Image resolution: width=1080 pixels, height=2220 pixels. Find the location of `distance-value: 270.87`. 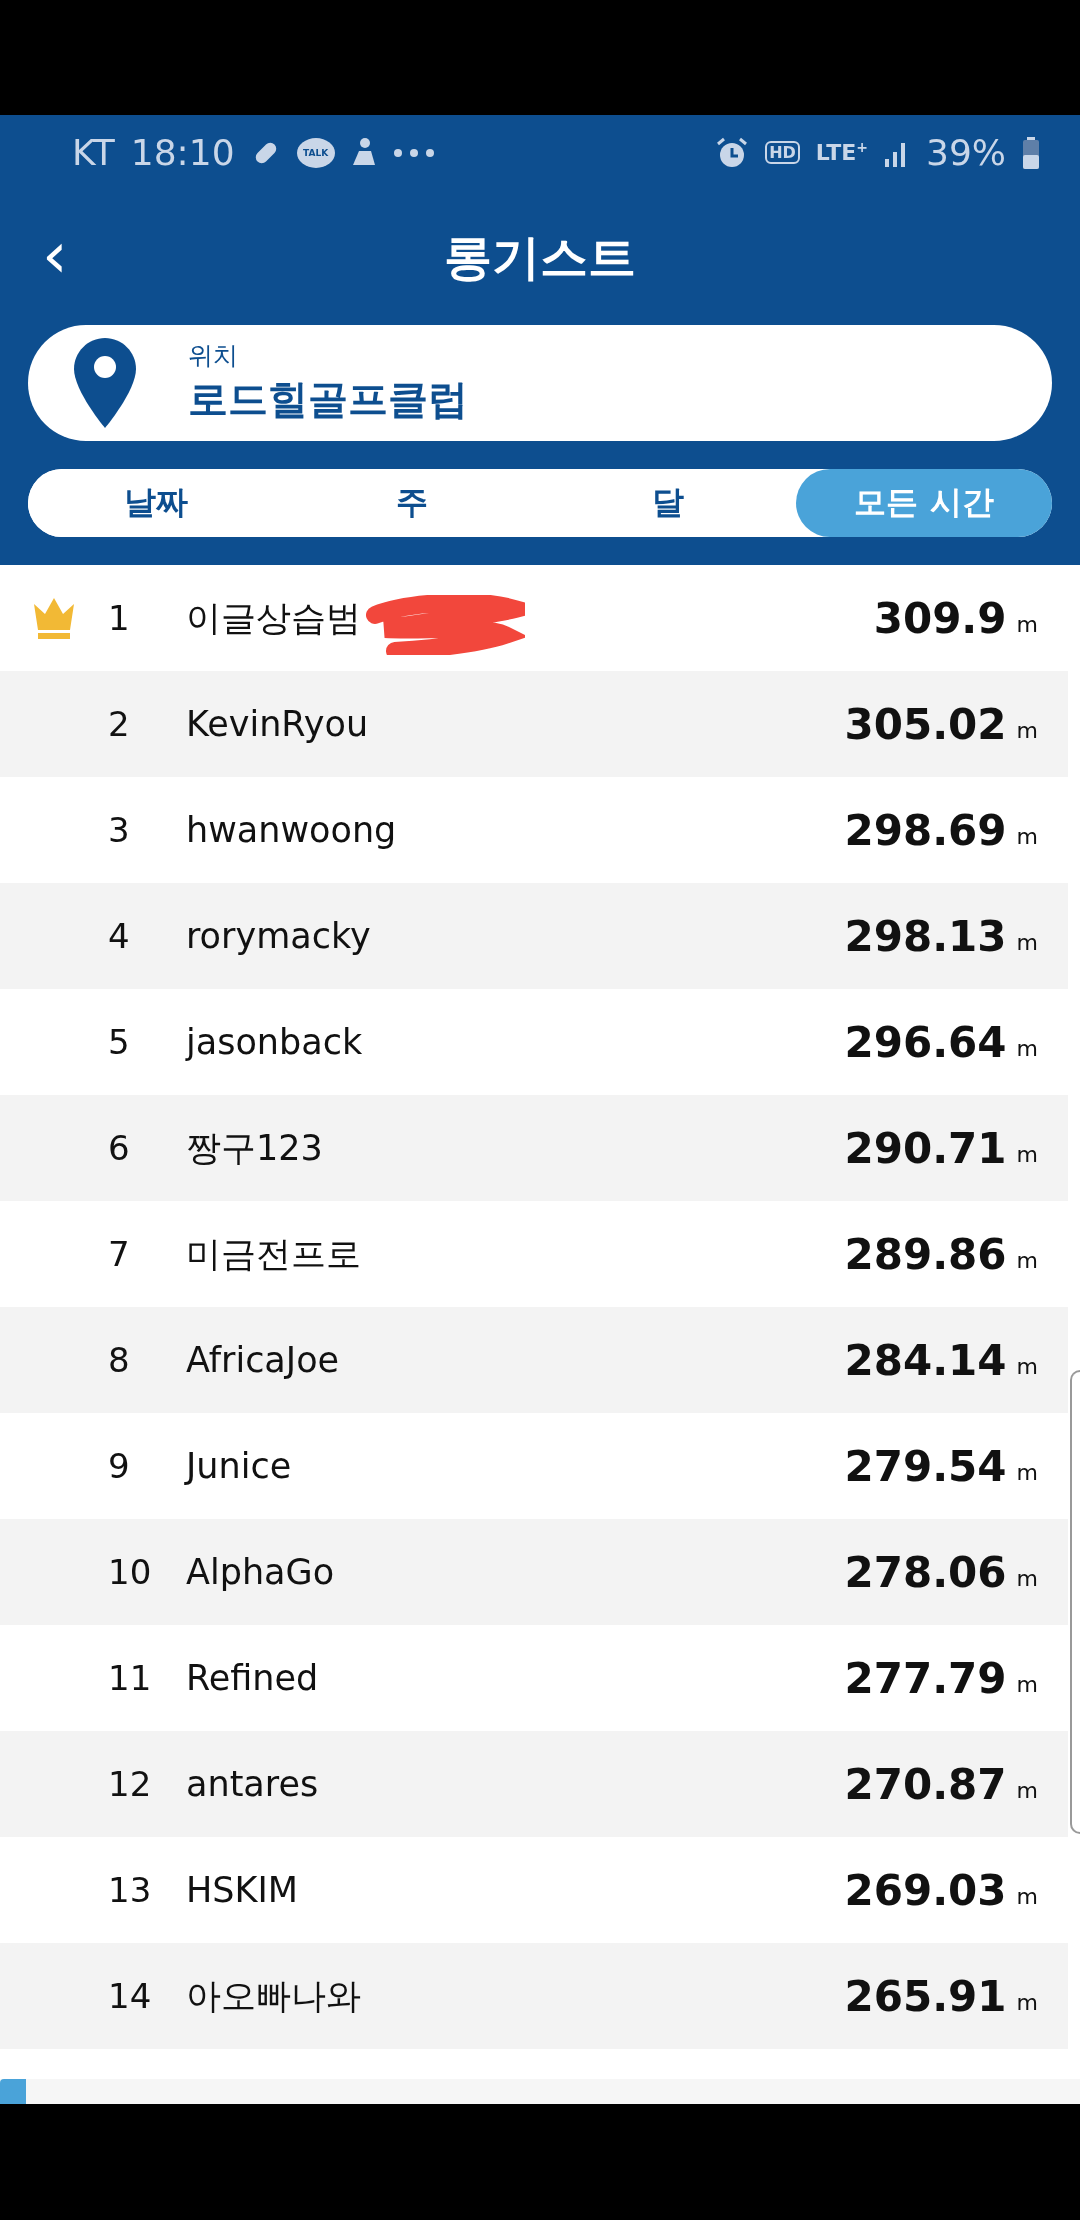

distance-value: 270.87 is located at coordinates (925, 1784).